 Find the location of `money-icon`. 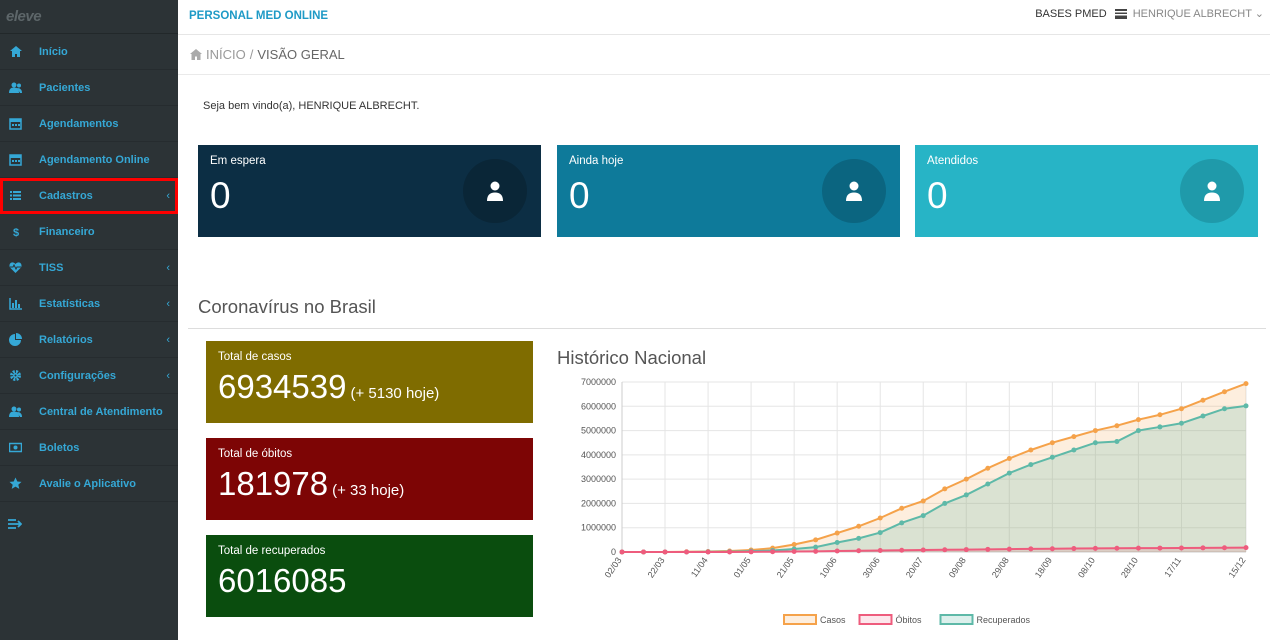

money-icon is located at coordinates (15, 447).